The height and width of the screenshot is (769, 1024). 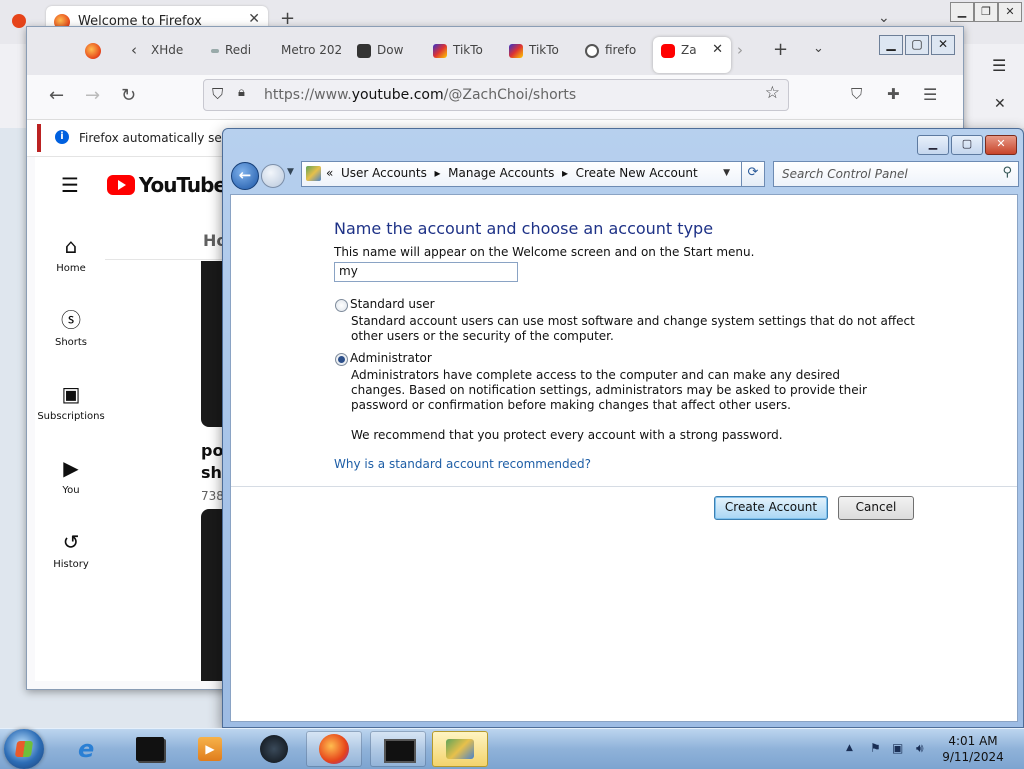 What do you see at coordinates (92, 95) in the screenshot?
I see `forward-arrow-icon: →` at bounding box center [92, 95].